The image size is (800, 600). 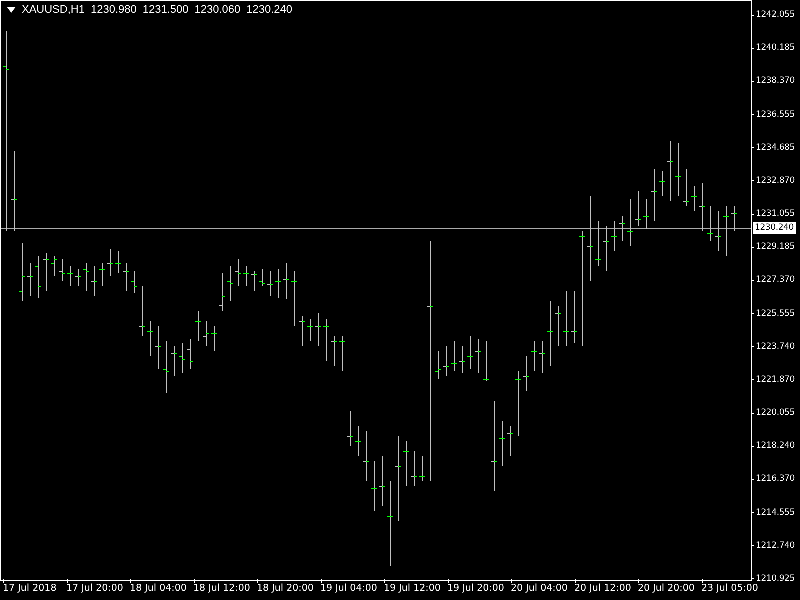 What do you see at coordinates (288, 590) in the screenshot?
I see `time-axis-label: 18 Jul 20:00` at bounding box center [288, 590].